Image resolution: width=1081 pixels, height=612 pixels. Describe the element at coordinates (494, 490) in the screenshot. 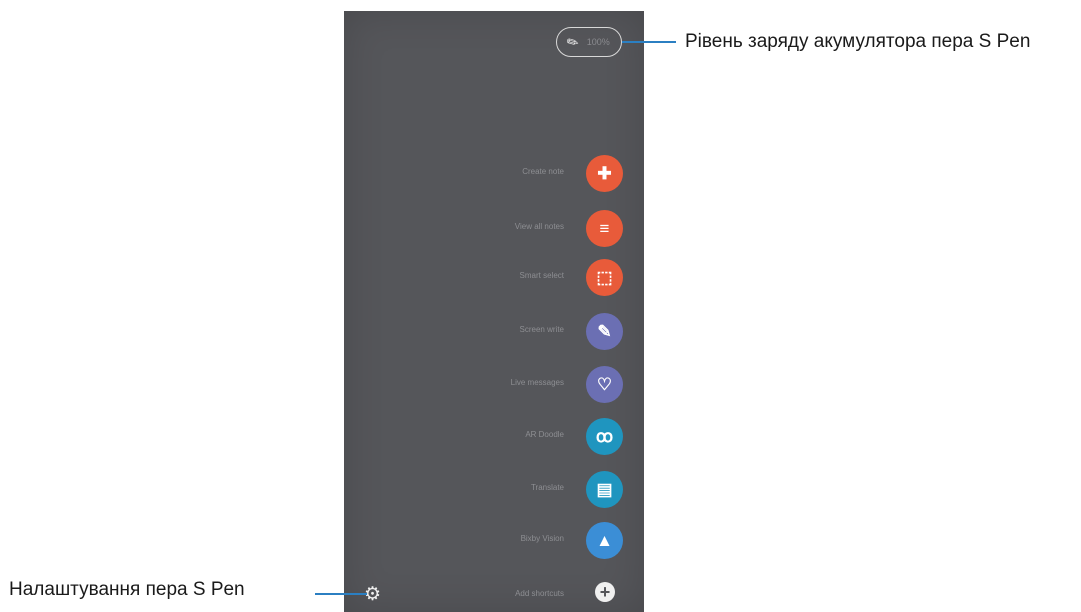

I see `menu-item: Translate ▤` at that location.